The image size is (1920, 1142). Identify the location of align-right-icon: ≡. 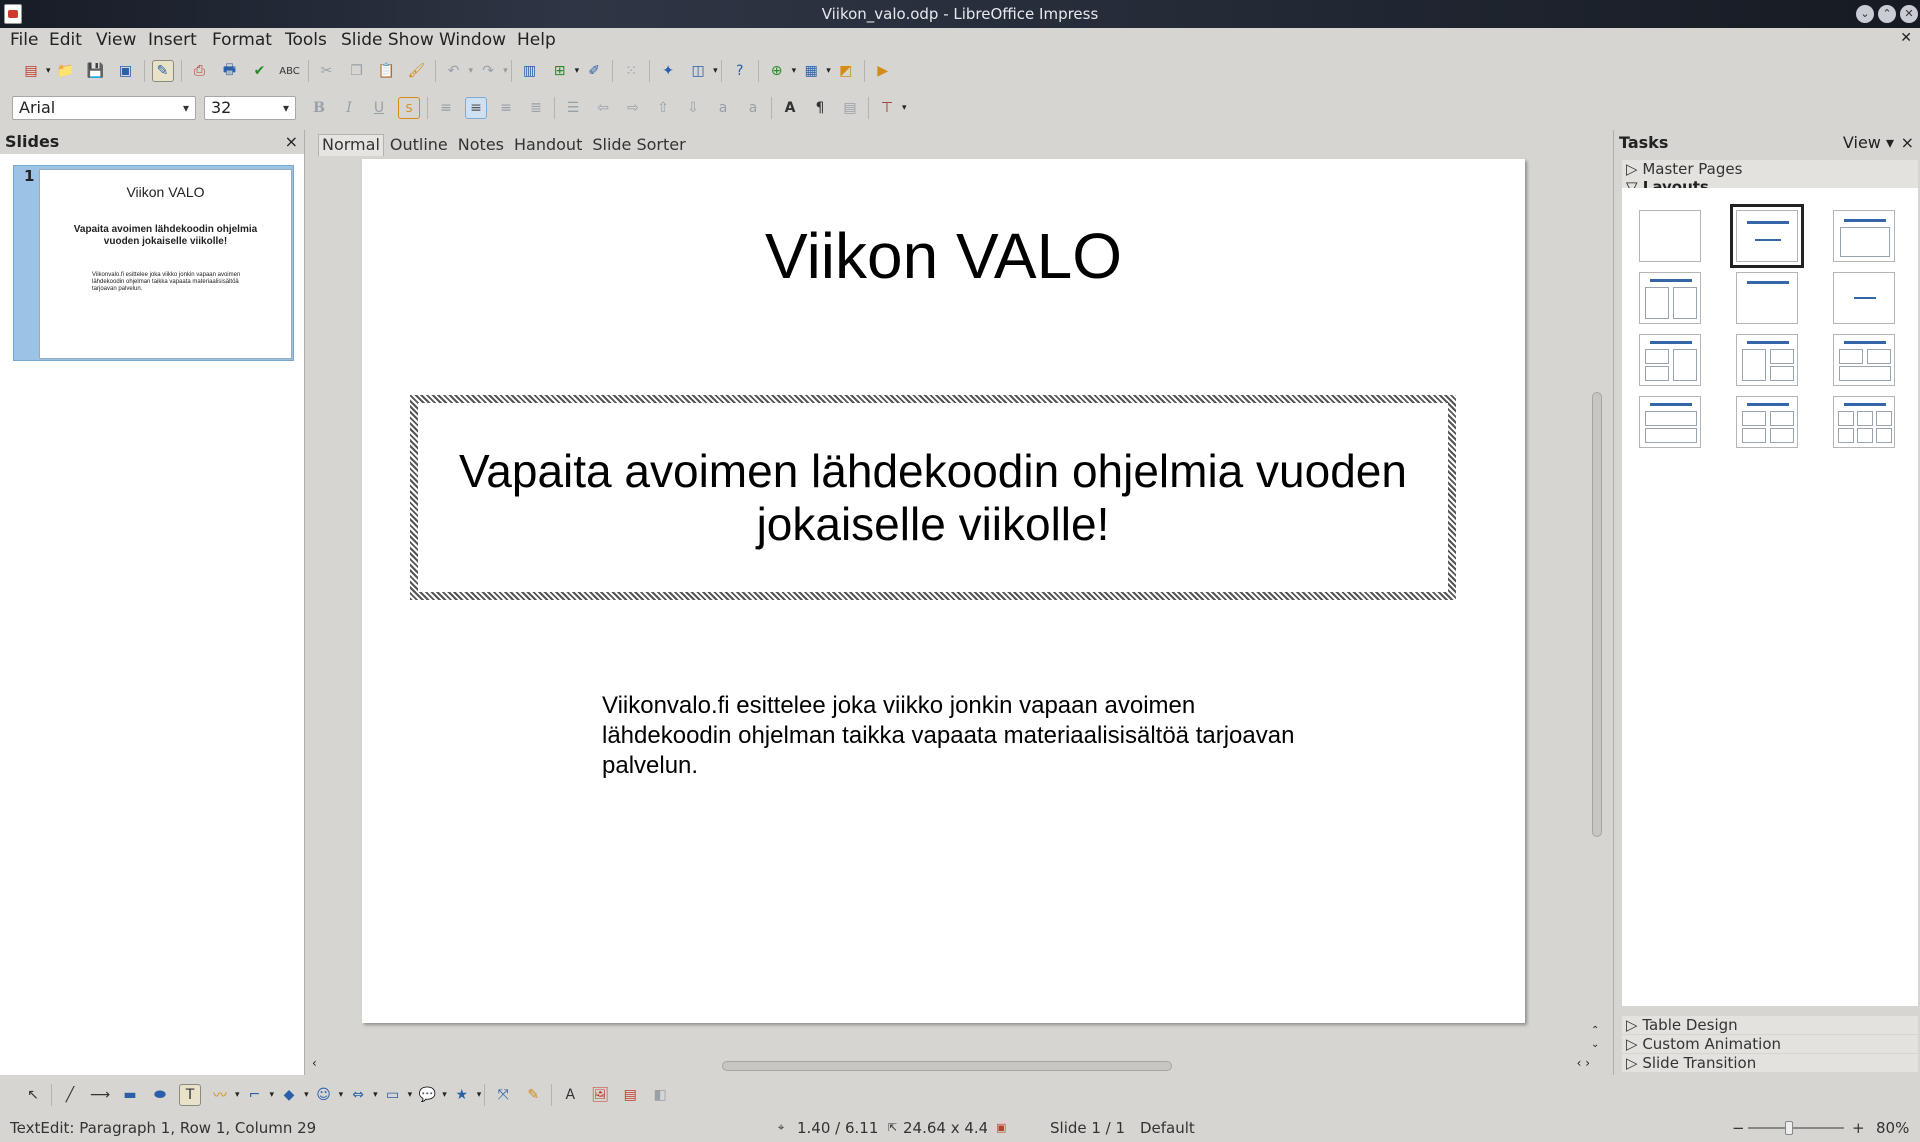
(506, 108).